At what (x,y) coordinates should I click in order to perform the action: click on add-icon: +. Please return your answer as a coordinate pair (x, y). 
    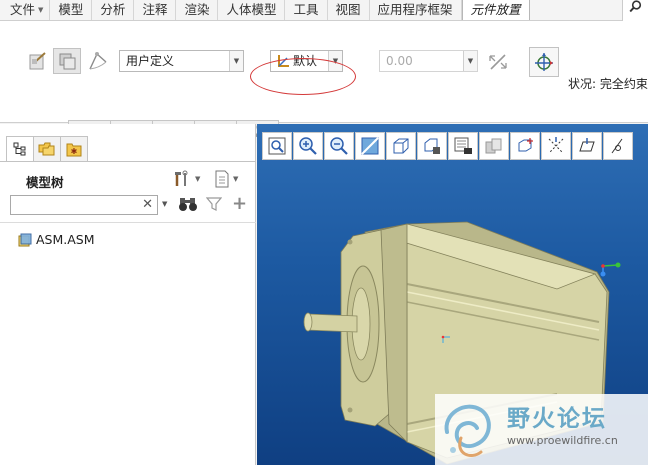
    Looking at the image, I should click on (239, 204).